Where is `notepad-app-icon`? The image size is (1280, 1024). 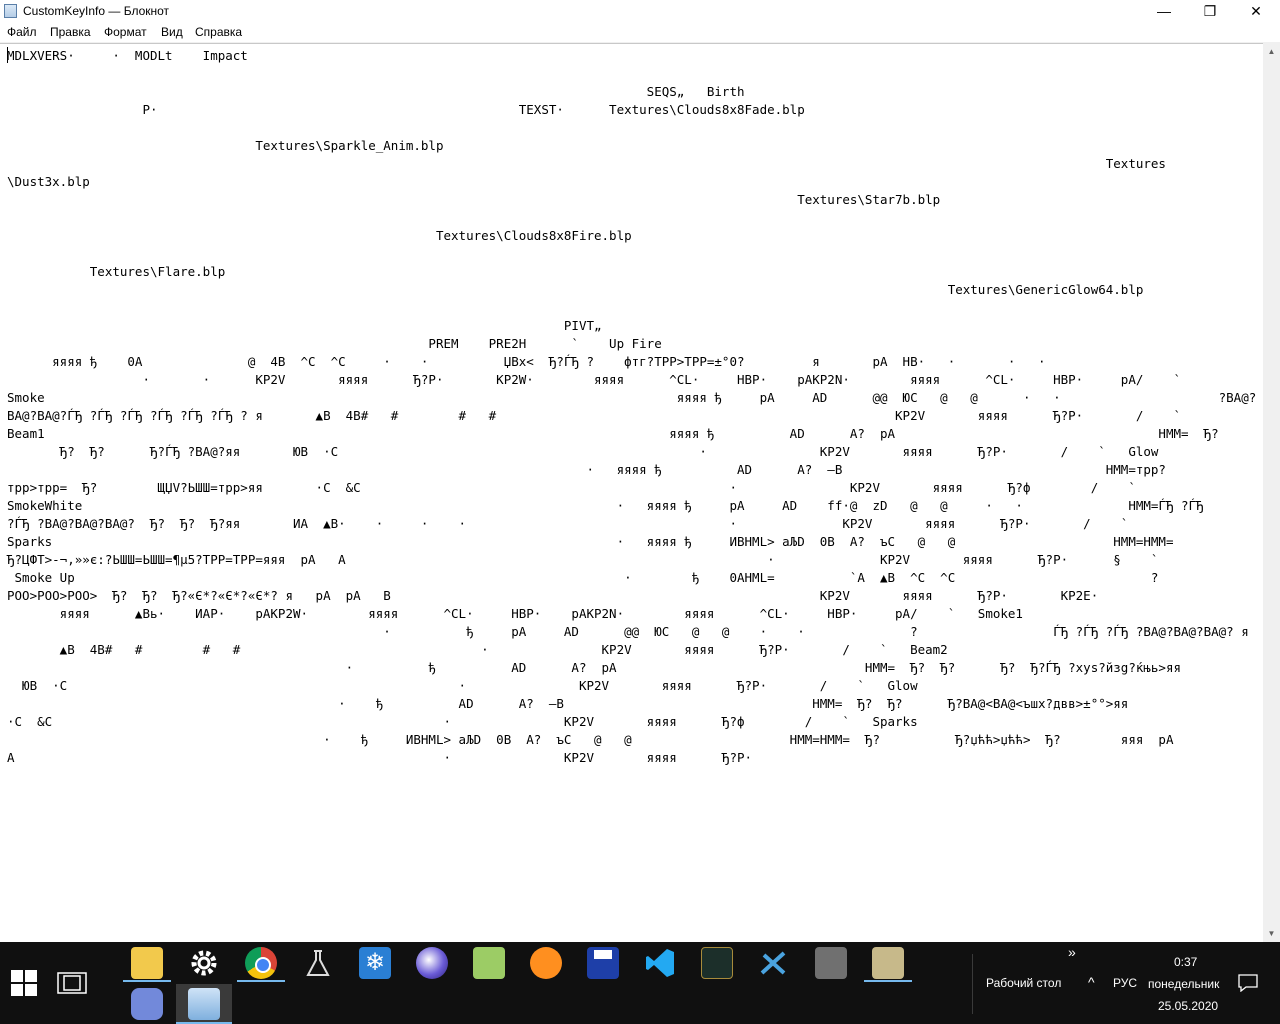
notepad-app-icon is located at coordinates (10, 11).